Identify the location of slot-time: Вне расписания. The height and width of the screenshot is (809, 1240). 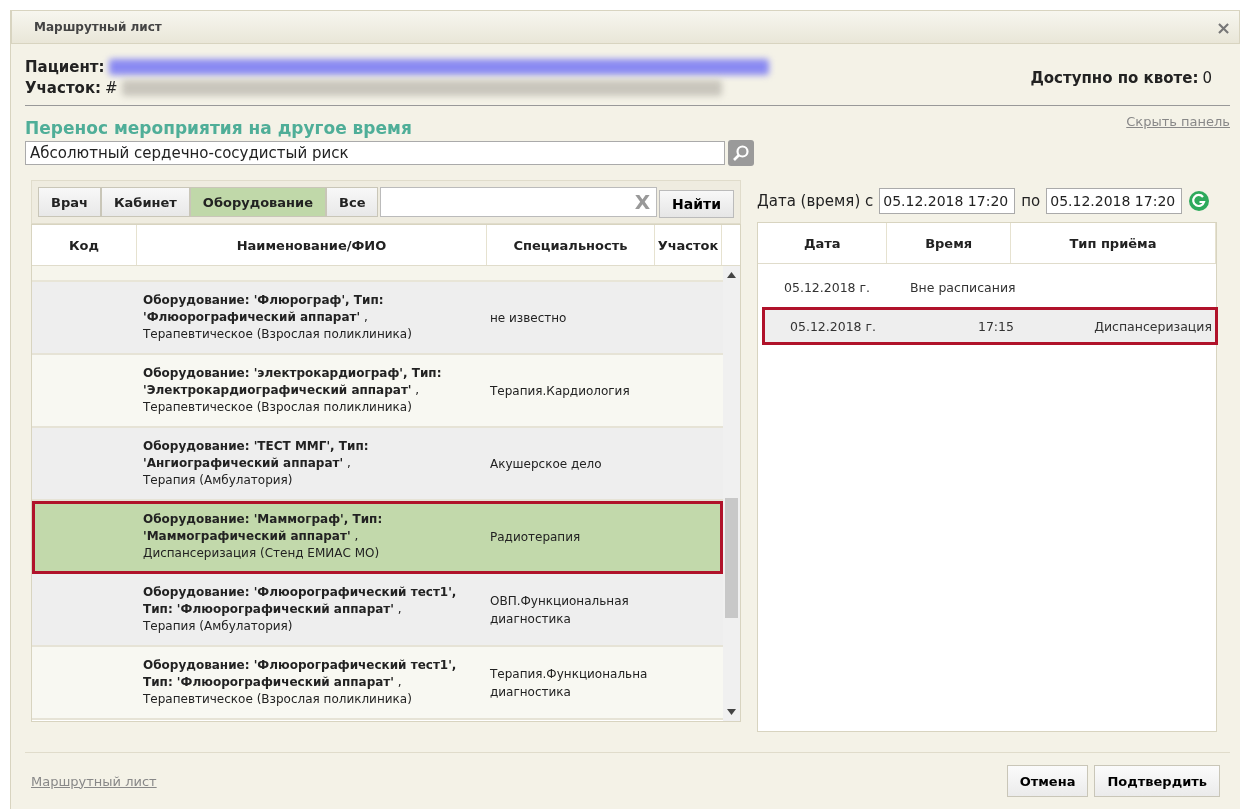
(963, 287).